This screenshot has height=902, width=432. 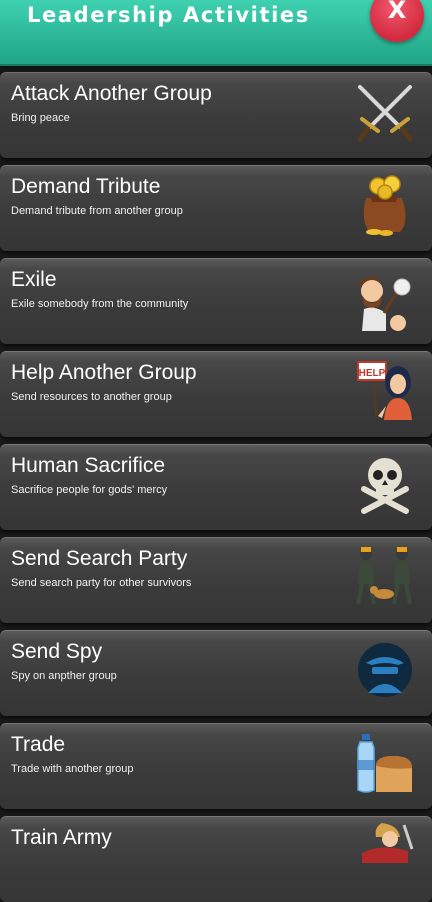 What do you see at coordinates (384, 576) in the screenshot?
I see `search-party-icon` at bounding box center [384, 576].